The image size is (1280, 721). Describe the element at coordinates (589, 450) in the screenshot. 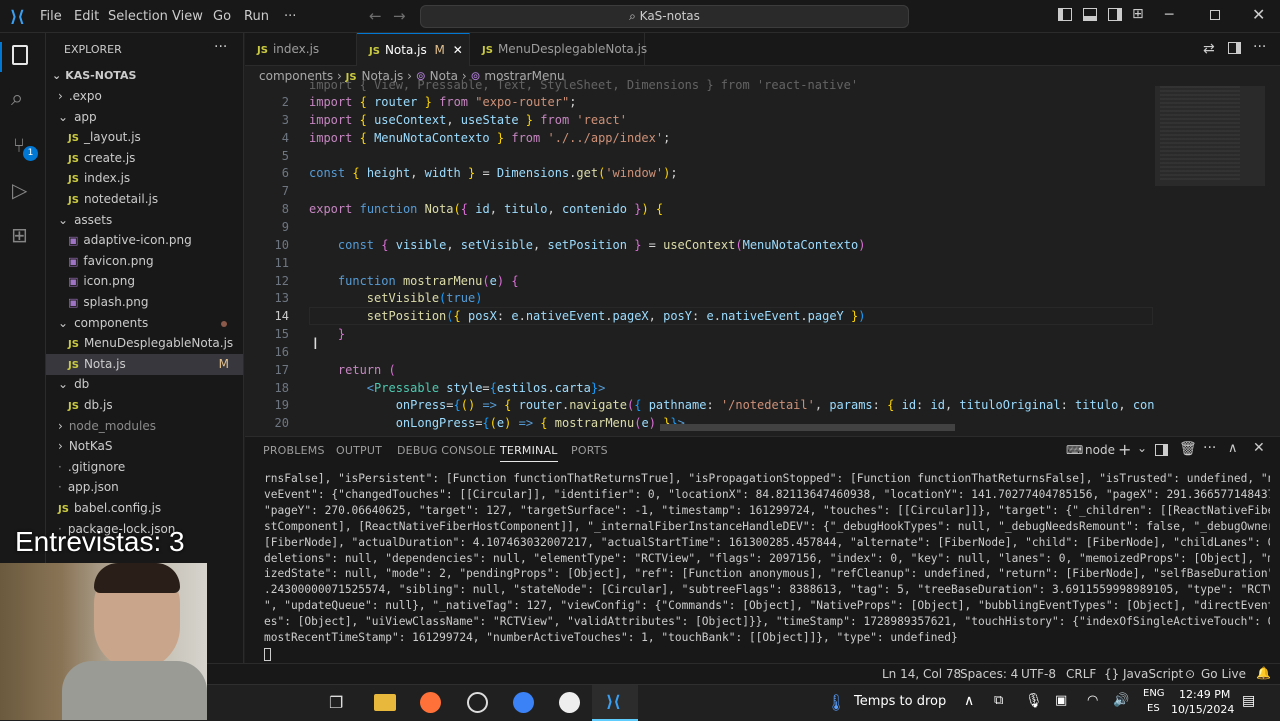

I see `panel-tab-ports: PORTS` at that location.